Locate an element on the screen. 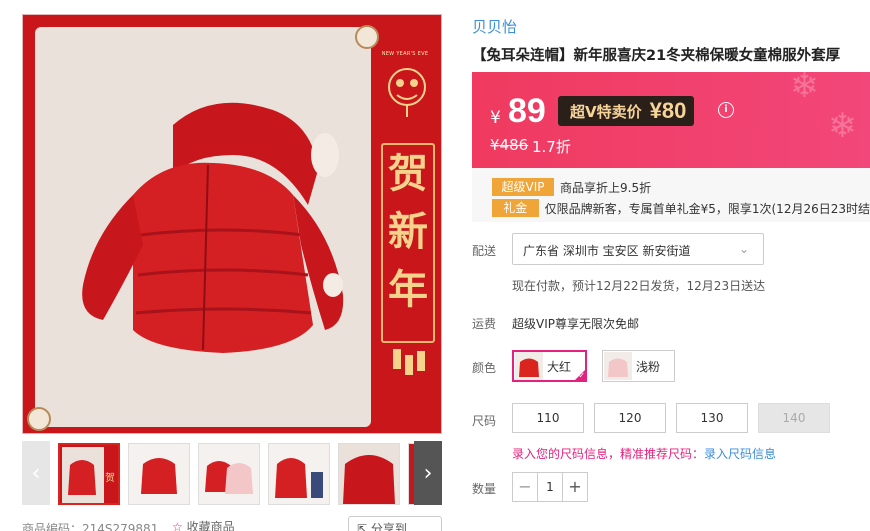 This screenshot has height=531, width=870. delivery-label: 配送 is located at coordinates (484, 251).